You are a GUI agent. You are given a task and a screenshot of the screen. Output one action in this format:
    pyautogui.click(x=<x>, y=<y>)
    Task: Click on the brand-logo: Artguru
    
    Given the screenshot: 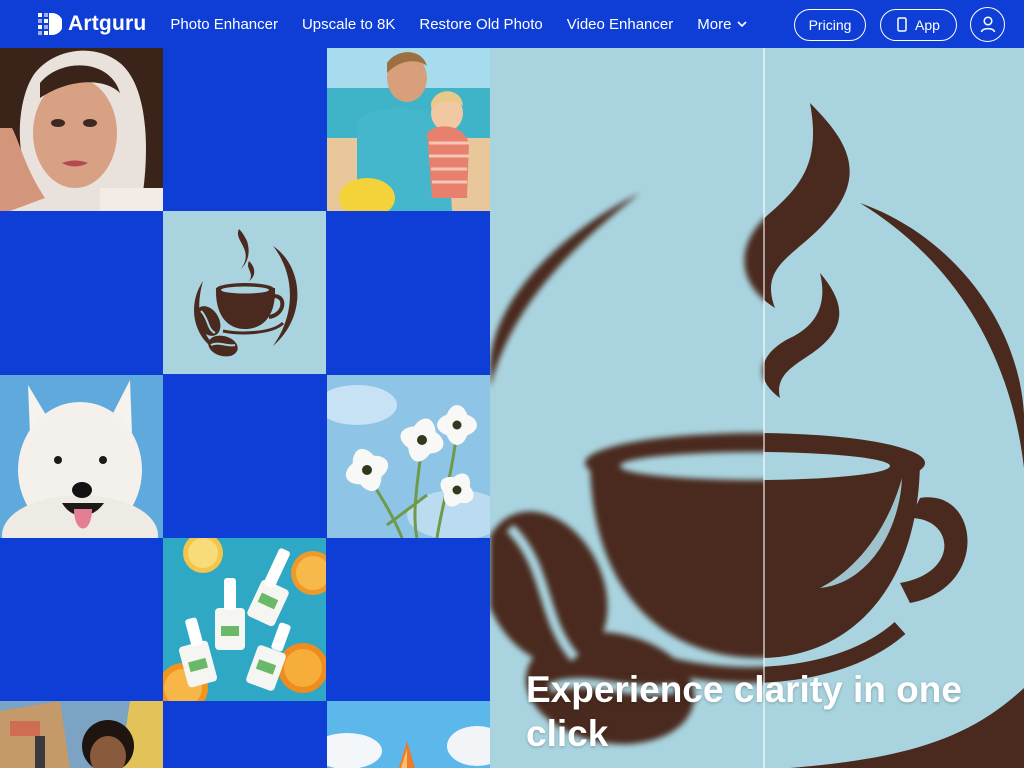 What is the action you would take?
    pyautogui.click(x=92, y=24)
    